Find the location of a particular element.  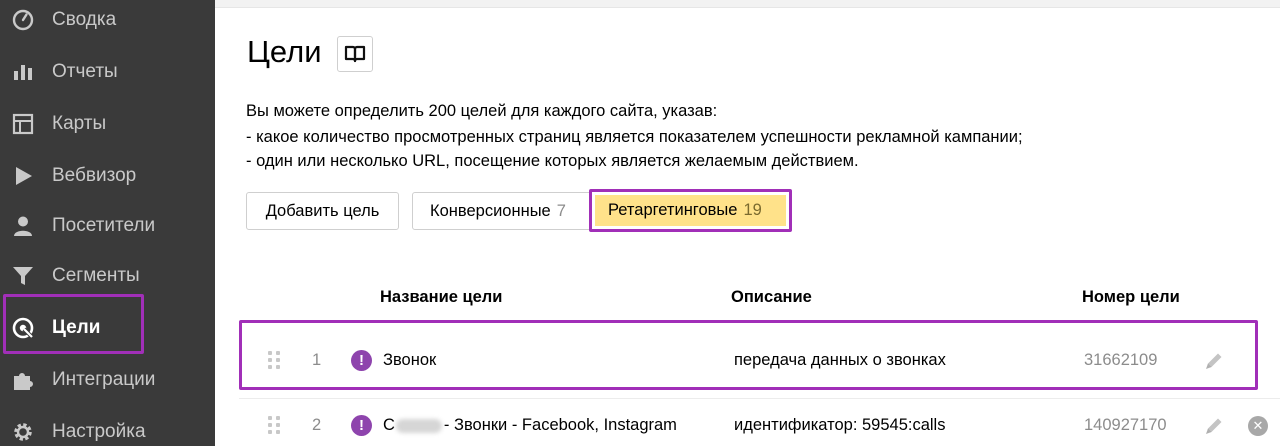

goal-number: 140927170 is located at coordinates (1125, 425).